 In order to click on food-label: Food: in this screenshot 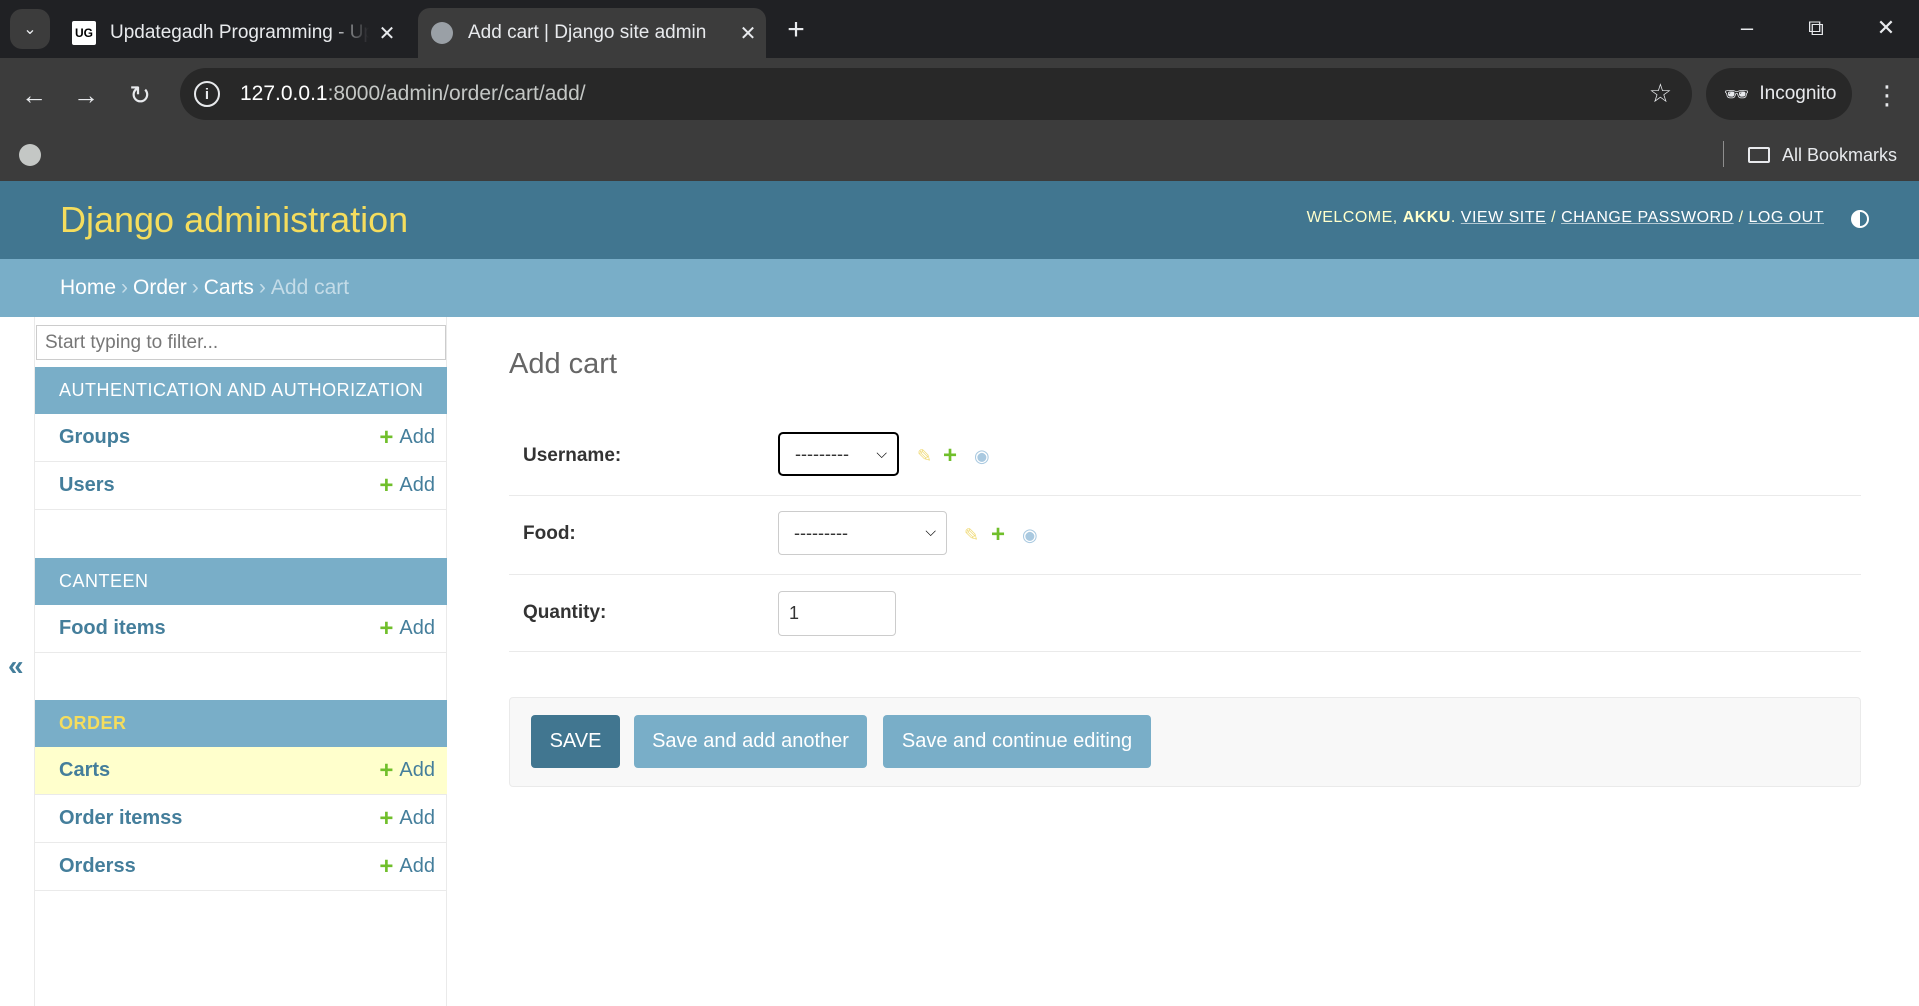, I will do `click(549, 533)`.